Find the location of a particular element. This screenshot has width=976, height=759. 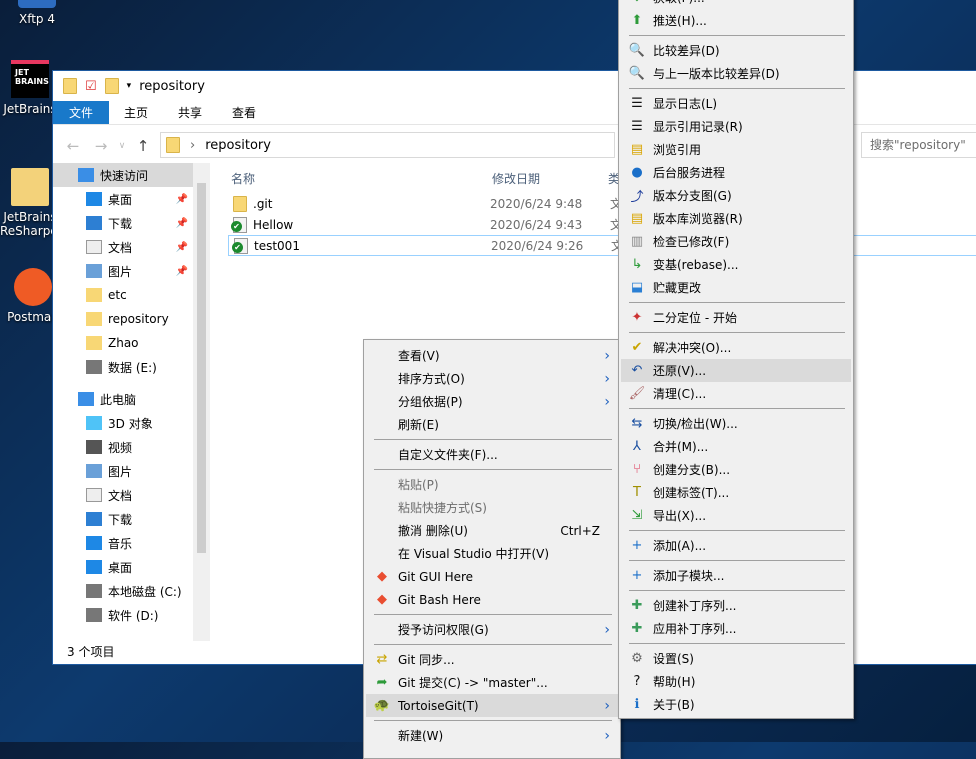

file-row: Hellow2020/6/24 9:43文 is located at coordinates (602, 224).